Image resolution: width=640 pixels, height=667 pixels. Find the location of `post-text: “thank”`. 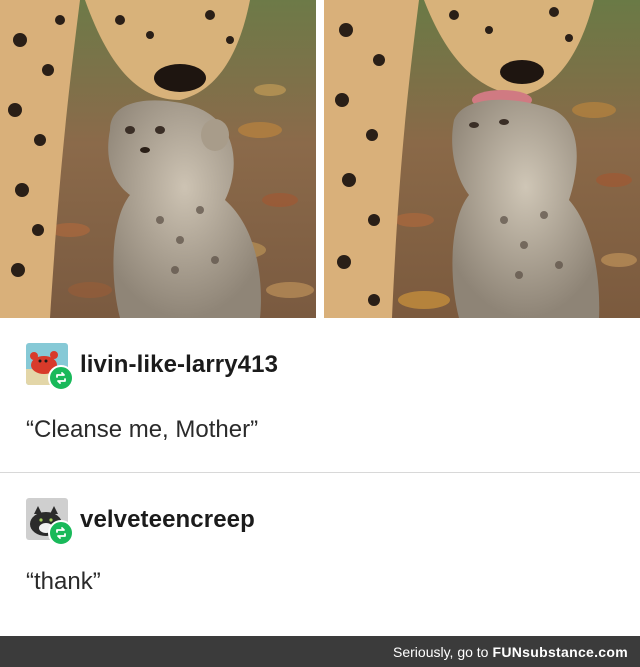

post-text: “thank” is located at coordinates (63, 581).